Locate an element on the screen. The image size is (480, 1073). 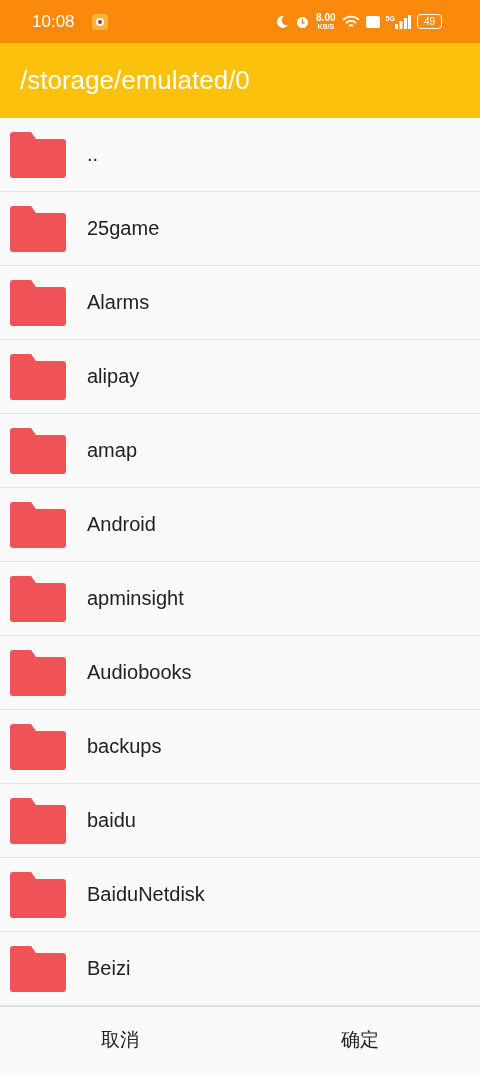
battery-indicator: 49 is located at coordinates (429, 21).